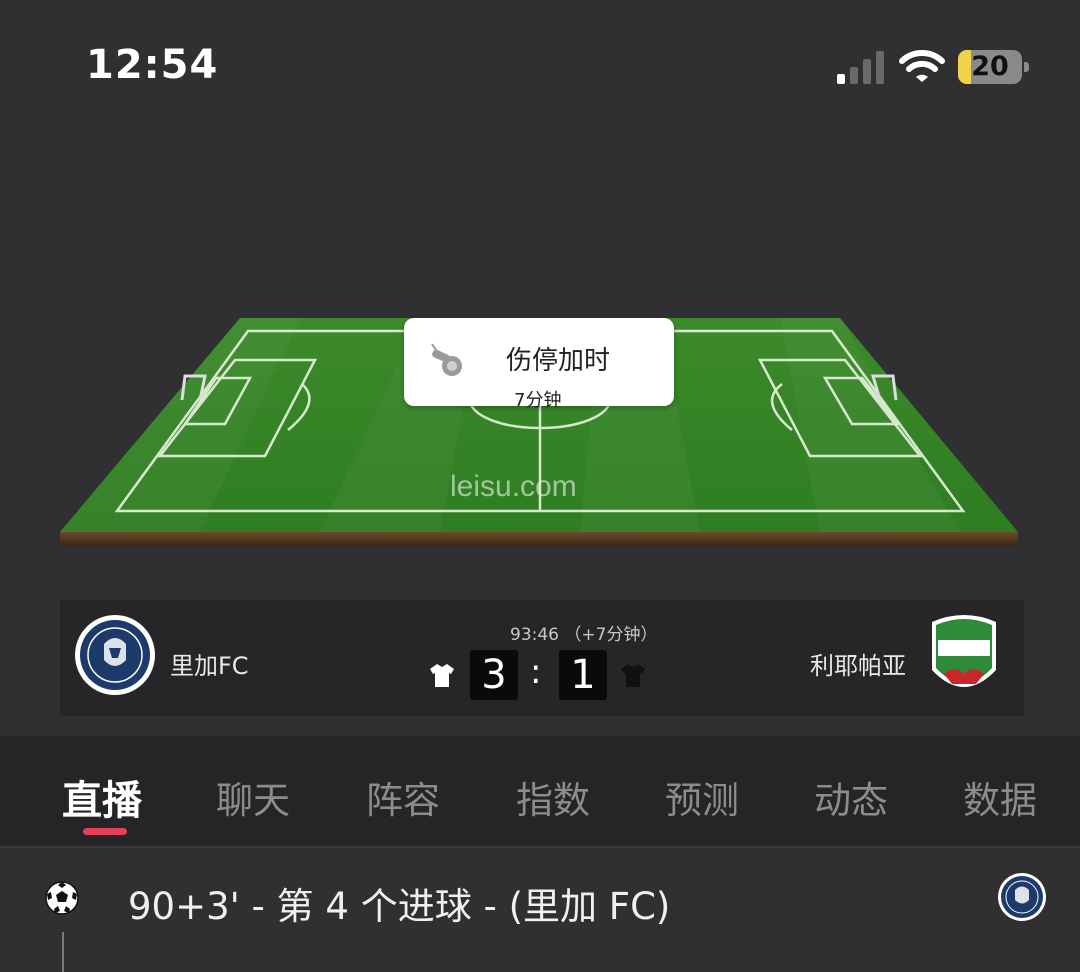 The width and height of the screenshot is (1080, 972). What do you see at coordinates (538, 400) in the screenshot?
I see `popup-subtitle: 7分钟` at bounding box center [538, 400].